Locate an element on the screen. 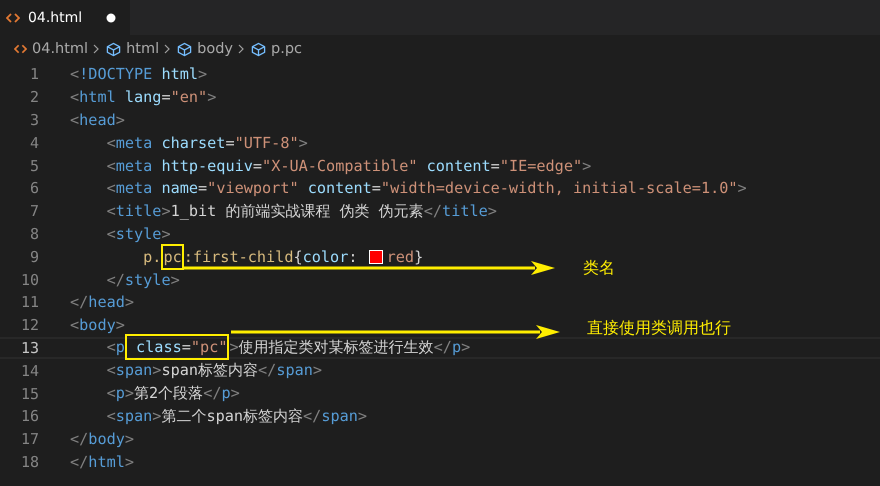  line-number: 4 is located at coordinates (33, 143).